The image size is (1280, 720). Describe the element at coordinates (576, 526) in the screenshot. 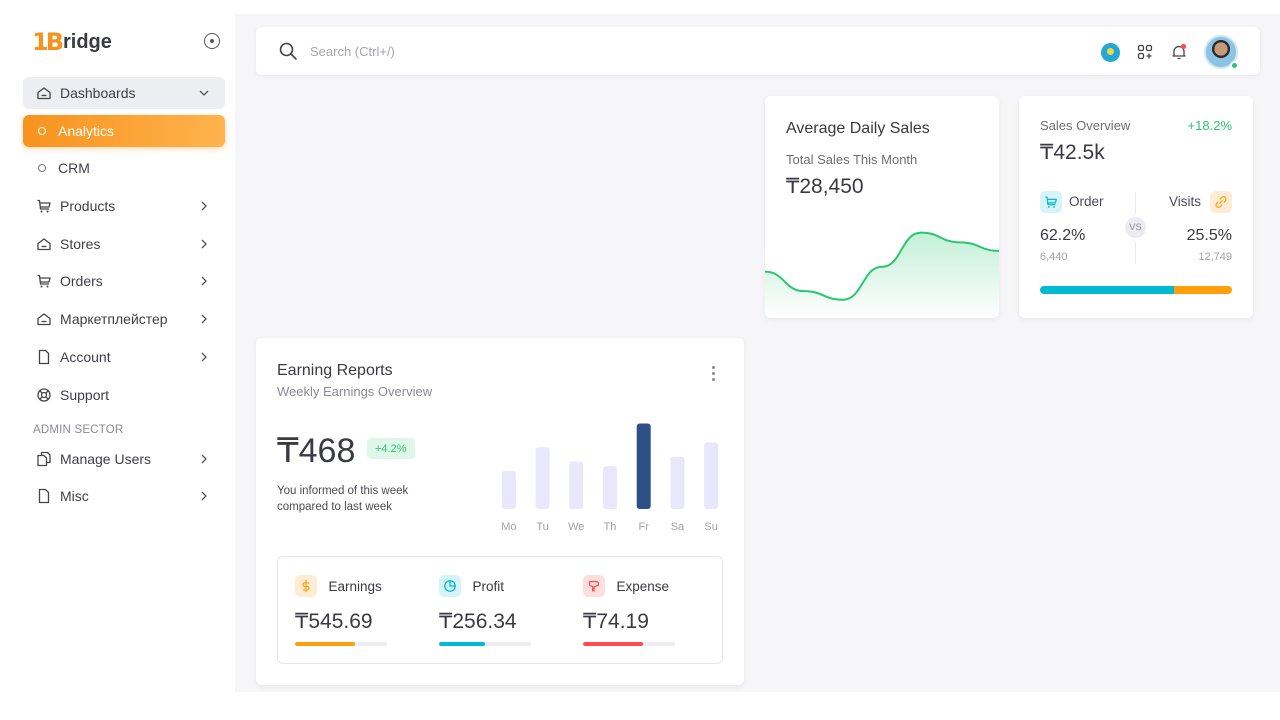

I see `x-tick-label: We` at that location.